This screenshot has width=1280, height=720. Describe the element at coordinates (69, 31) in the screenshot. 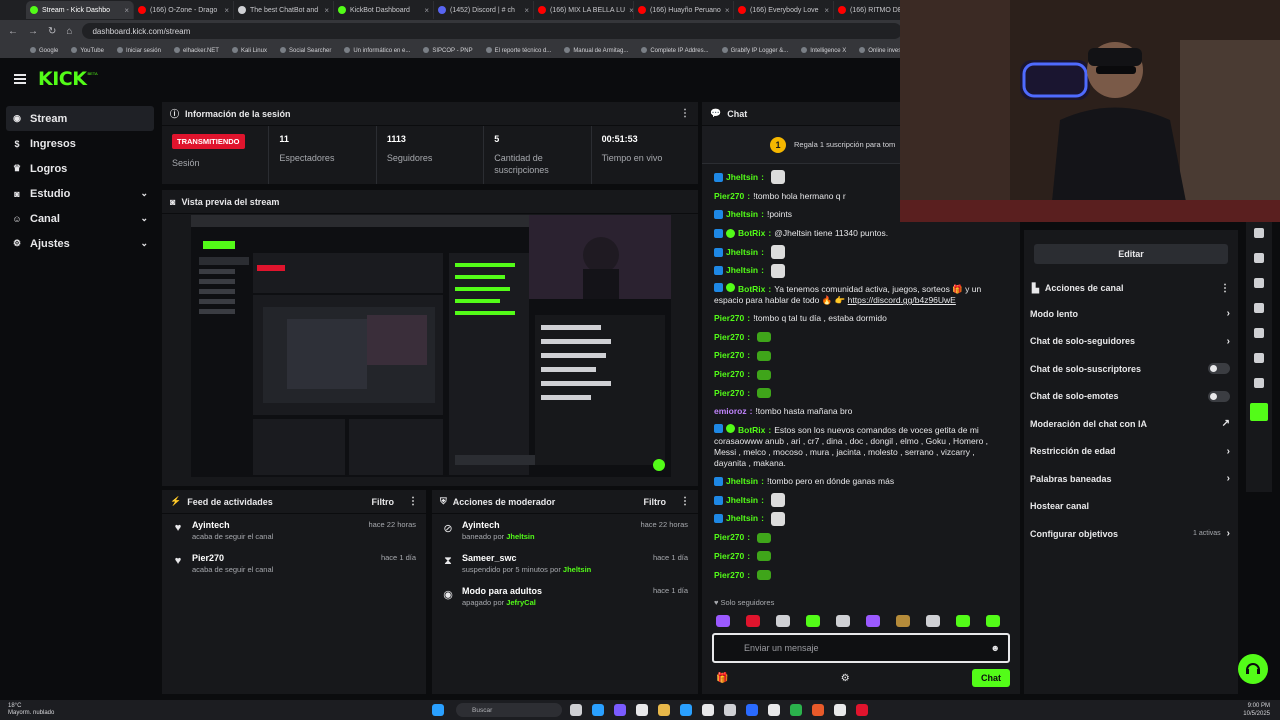

I see `home-icon: ⌂` at that location.